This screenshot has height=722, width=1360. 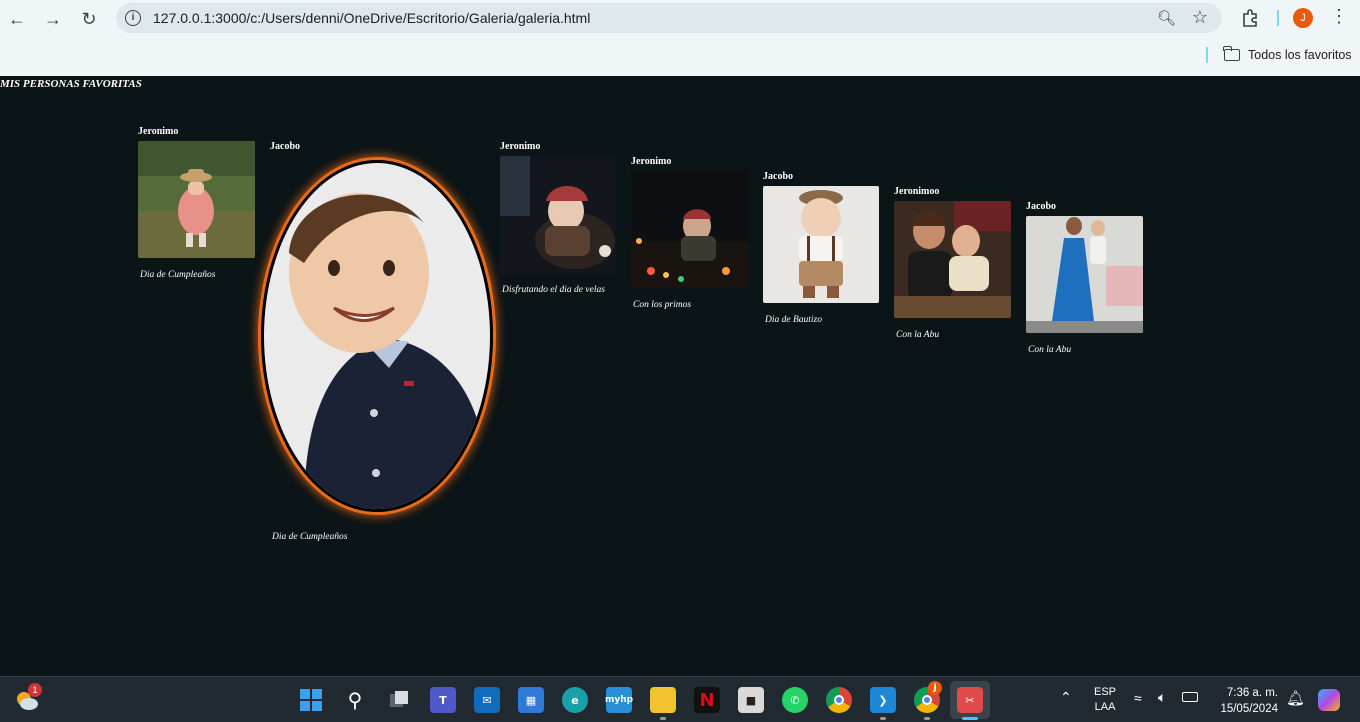 I want to click on bookmark-folder-all: Todos los favoritos, so click(x=1287, y=54).